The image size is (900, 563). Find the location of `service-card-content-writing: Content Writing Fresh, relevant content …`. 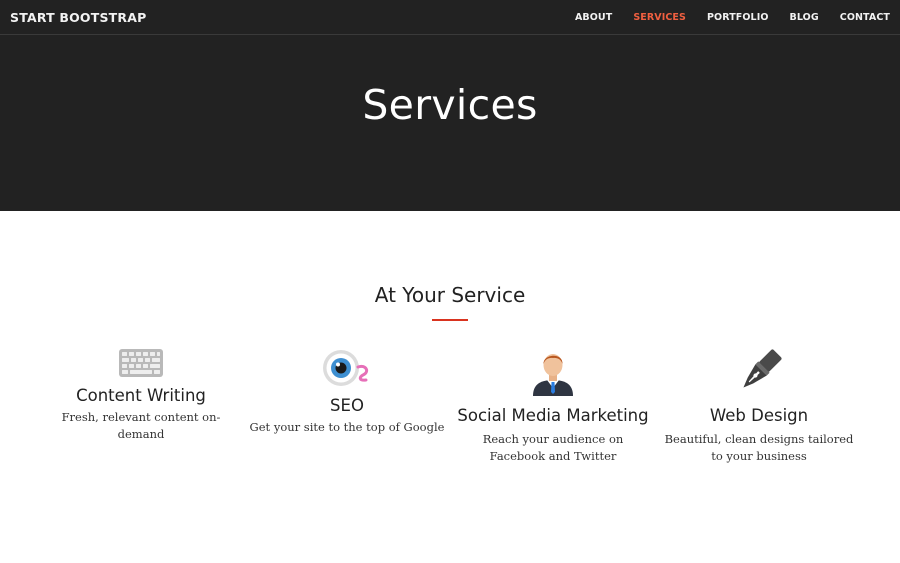

service-card-content-writing: Content Writing Fresh, relevant content … is located at coordinates (141, 395).